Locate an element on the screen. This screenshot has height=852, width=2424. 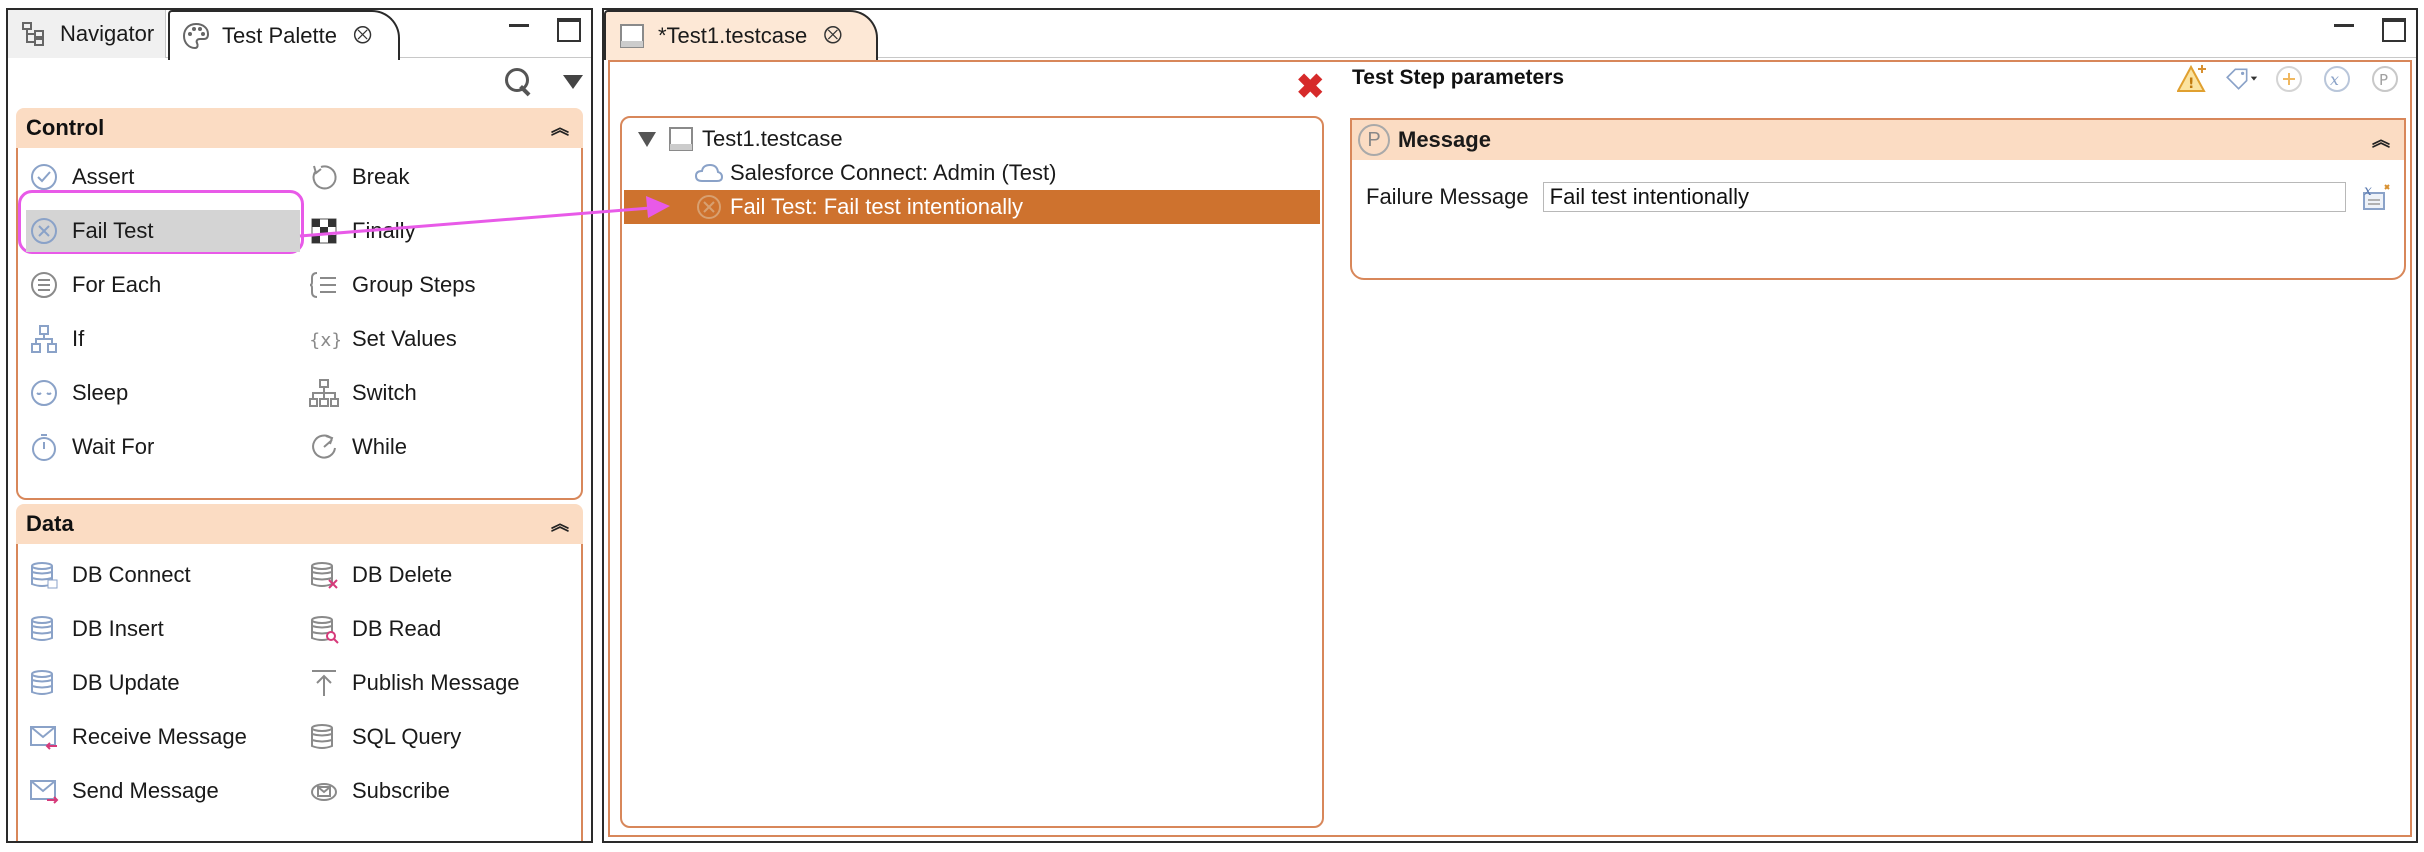
editor-window-buttons is located at coordinates (2369, 30).